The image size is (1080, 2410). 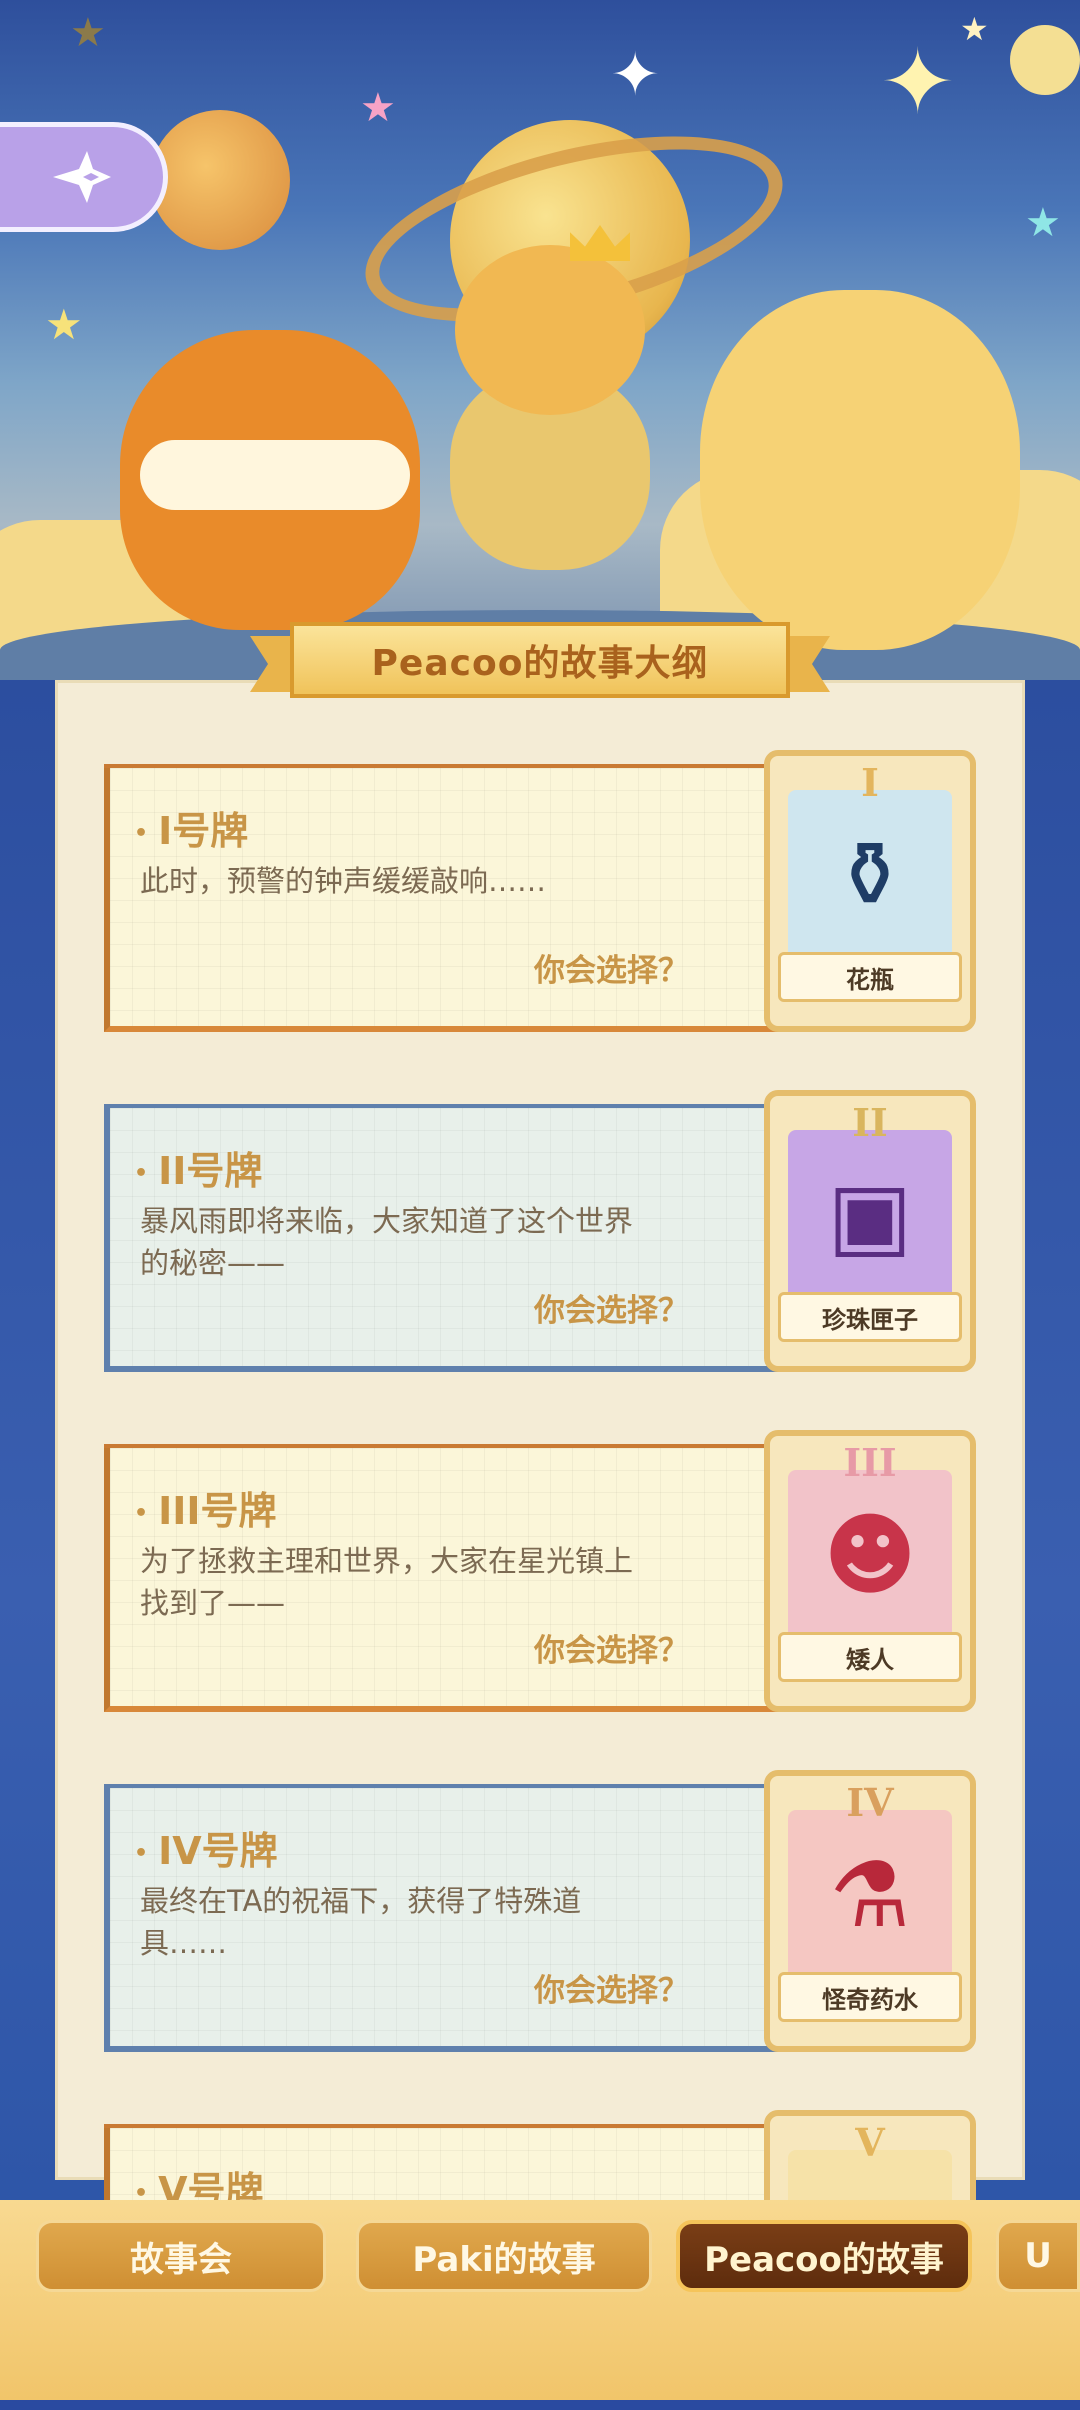 What do you see at coordinates (504, 2256) in the screenshot?
I see `tab-paki-story: Paki的故事` at bounding box center [504, 2256].